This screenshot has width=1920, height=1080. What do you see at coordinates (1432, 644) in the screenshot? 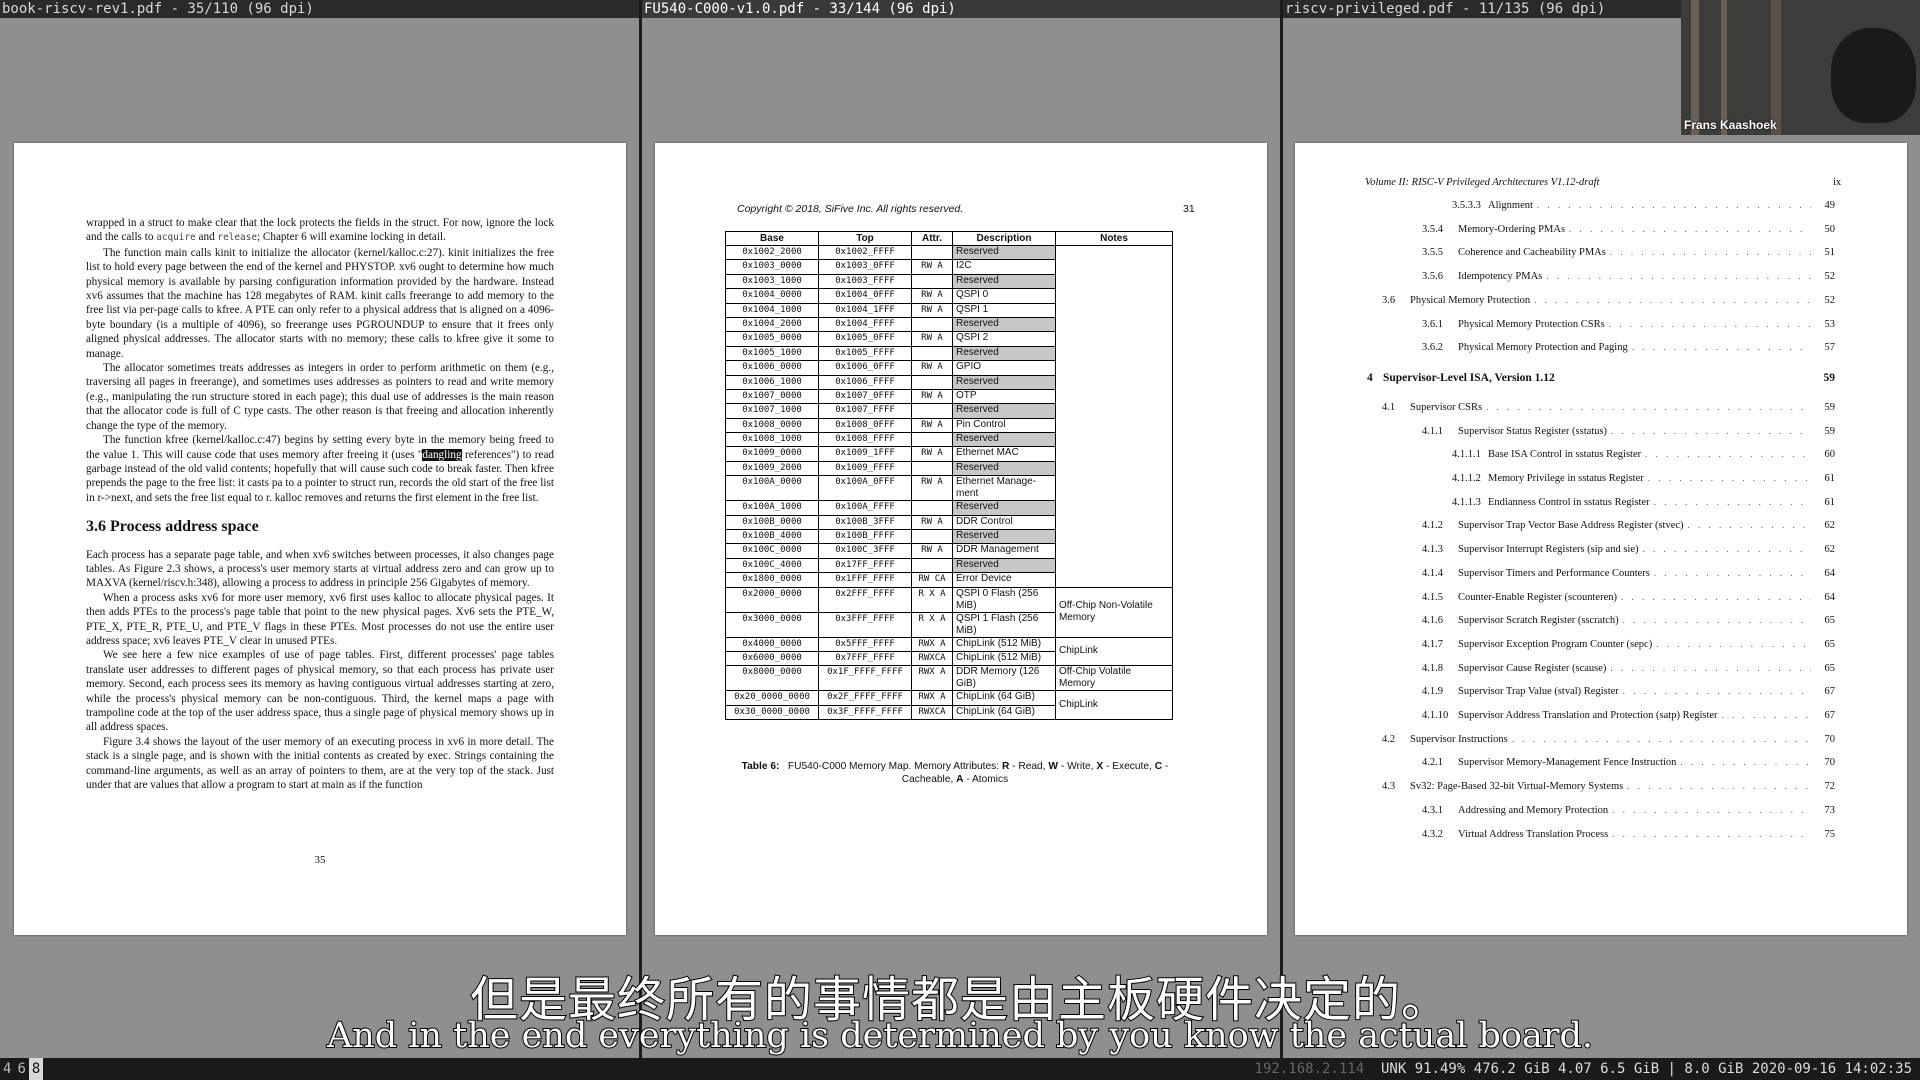
I see `toc-number: 4.1.7` at bounding box center [1432, 644].